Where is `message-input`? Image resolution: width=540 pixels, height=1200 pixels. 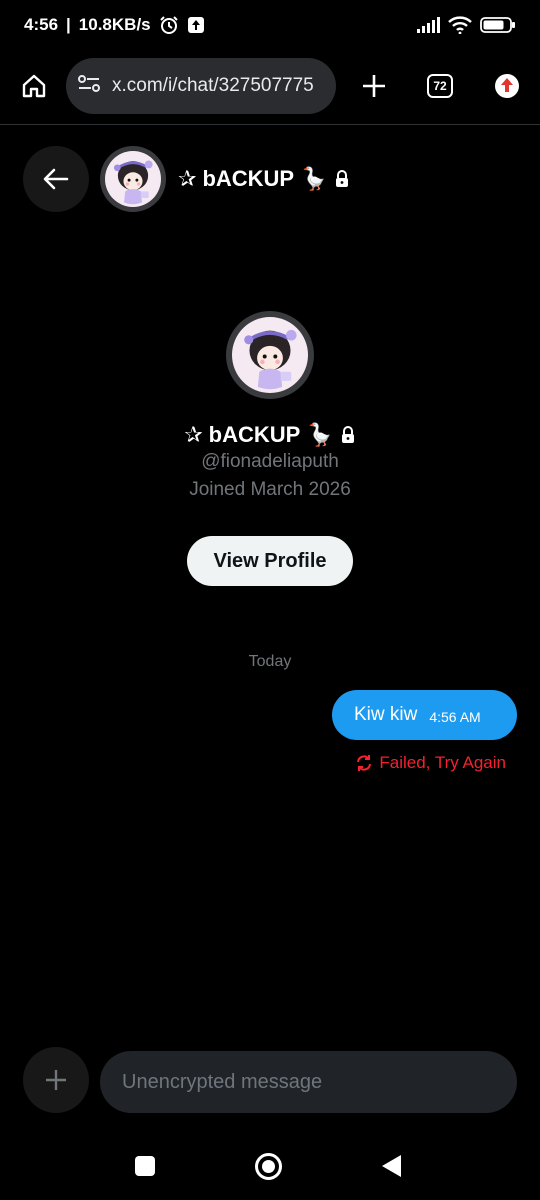 message-input is located at coordinates (308, 1082).